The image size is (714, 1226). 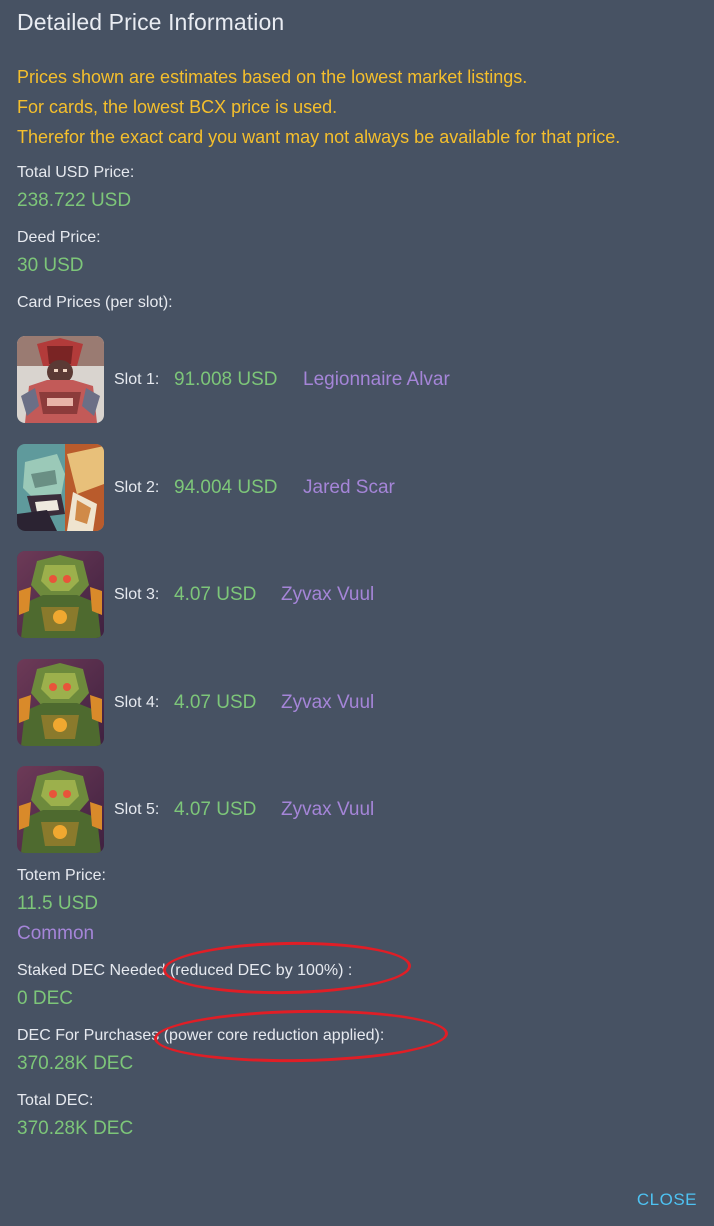 I want to click on deed-price-value: 30 USD, so click(x=50, y=265).